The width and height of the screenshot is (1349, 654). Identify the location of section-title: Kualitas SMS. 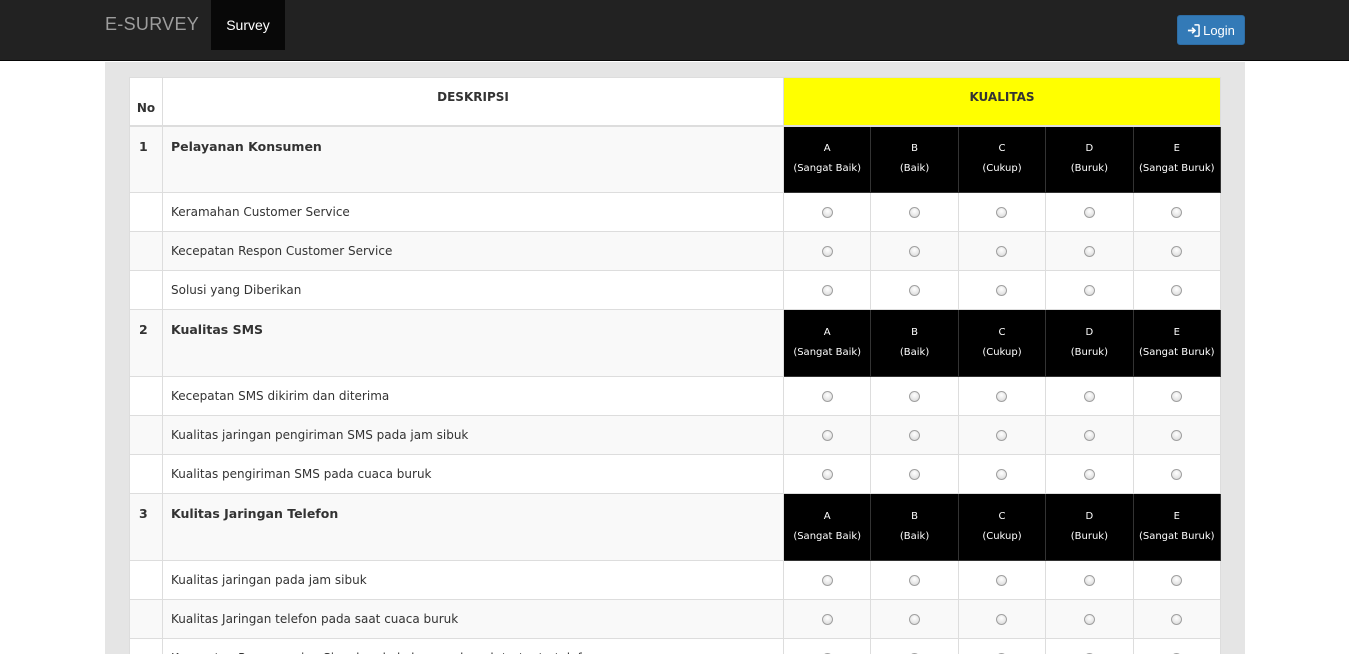
(473, 343).